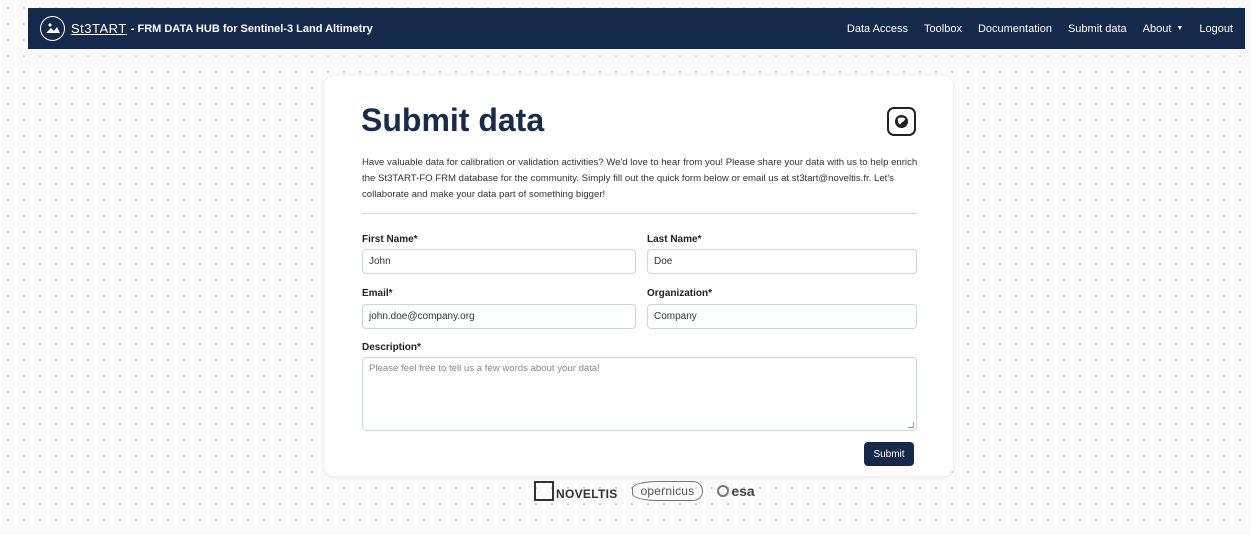 This screenshot has height=535, width=1251. Describe the element at coordinates (723, 491) in the screenshot. I see `esa-ring-icon` at that location.